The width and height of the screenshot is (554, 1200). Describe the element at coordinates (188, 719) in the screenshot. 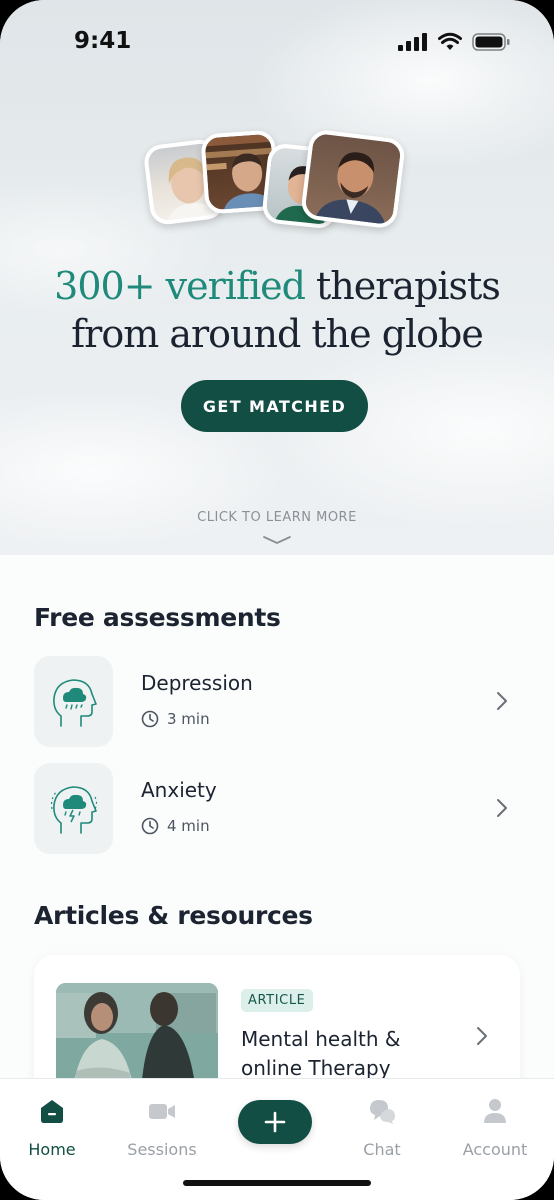

I see `duration-text: 3 min` at that location.